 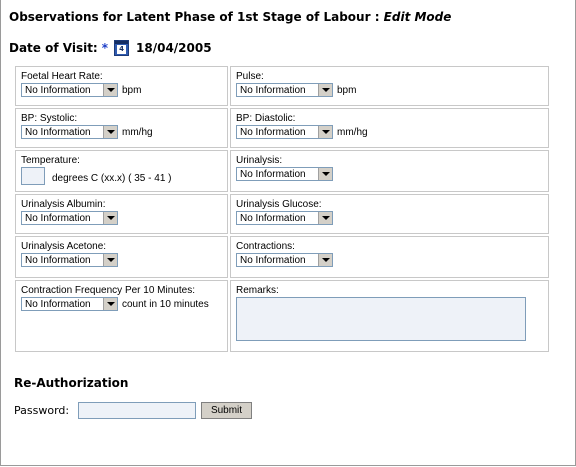 What do you see at coordinates (389, 214) in the screenshot?
I see `cell-urinalysis-glucose: Urinalysis Glucose: No Information` at bounding box center [389, 214].